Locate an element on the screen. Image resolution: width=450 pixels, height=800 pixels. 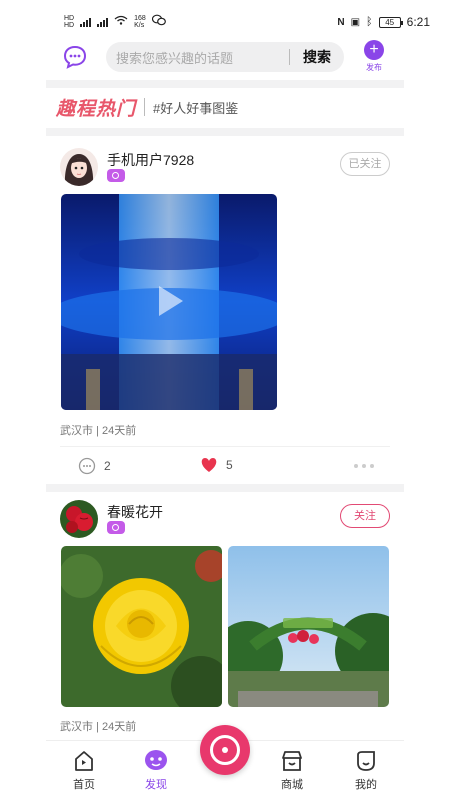
shop-icon is located at coordinates (292, 761).